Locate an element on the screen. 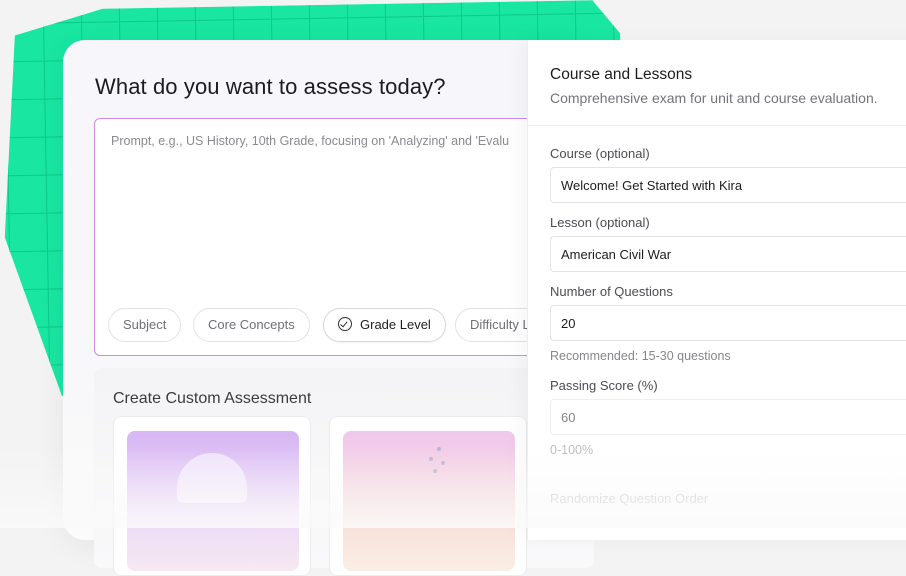 The height and width of the screenshot is (576, 906). passing-score-help: 0-100% is located at coordinates (572, 450).